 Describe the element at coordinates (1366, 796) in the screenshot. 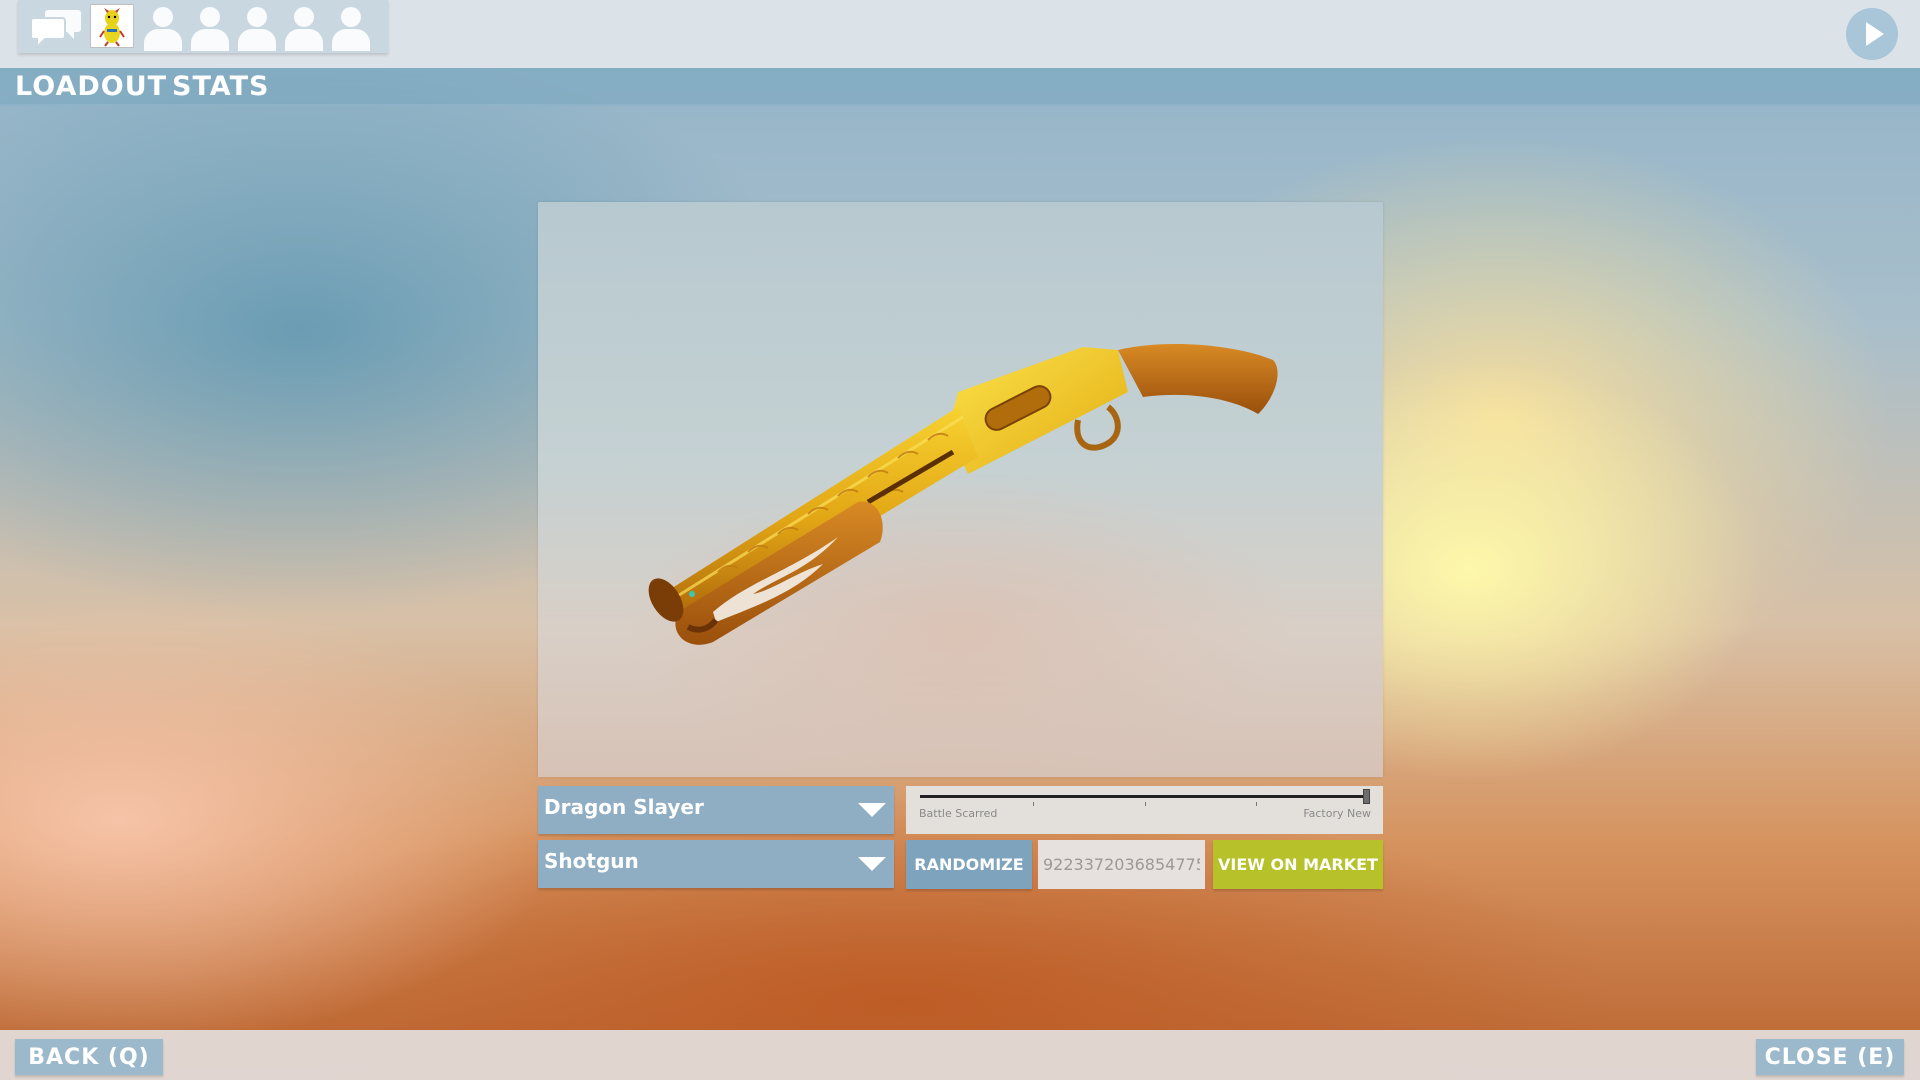

I see `wear-slider-handle` at that location.